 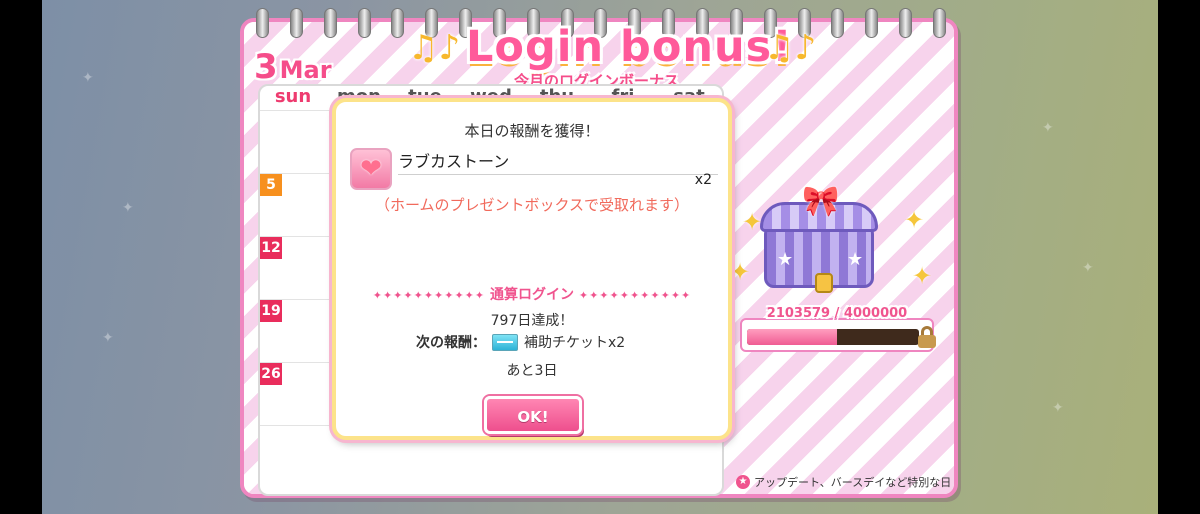 I want to click on days-remaining: あと3日, so click(x=532, y=371).